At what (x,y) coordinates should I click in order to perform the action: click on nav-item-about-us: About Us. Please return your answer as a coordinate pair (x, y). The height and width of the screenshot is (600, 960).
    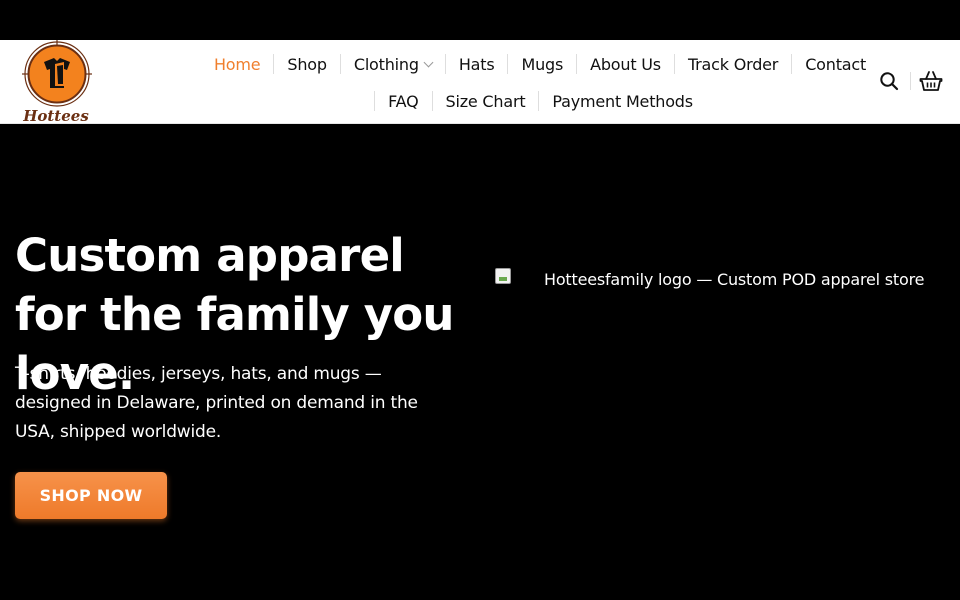
    Looking at the image, I should click on (625, 64).